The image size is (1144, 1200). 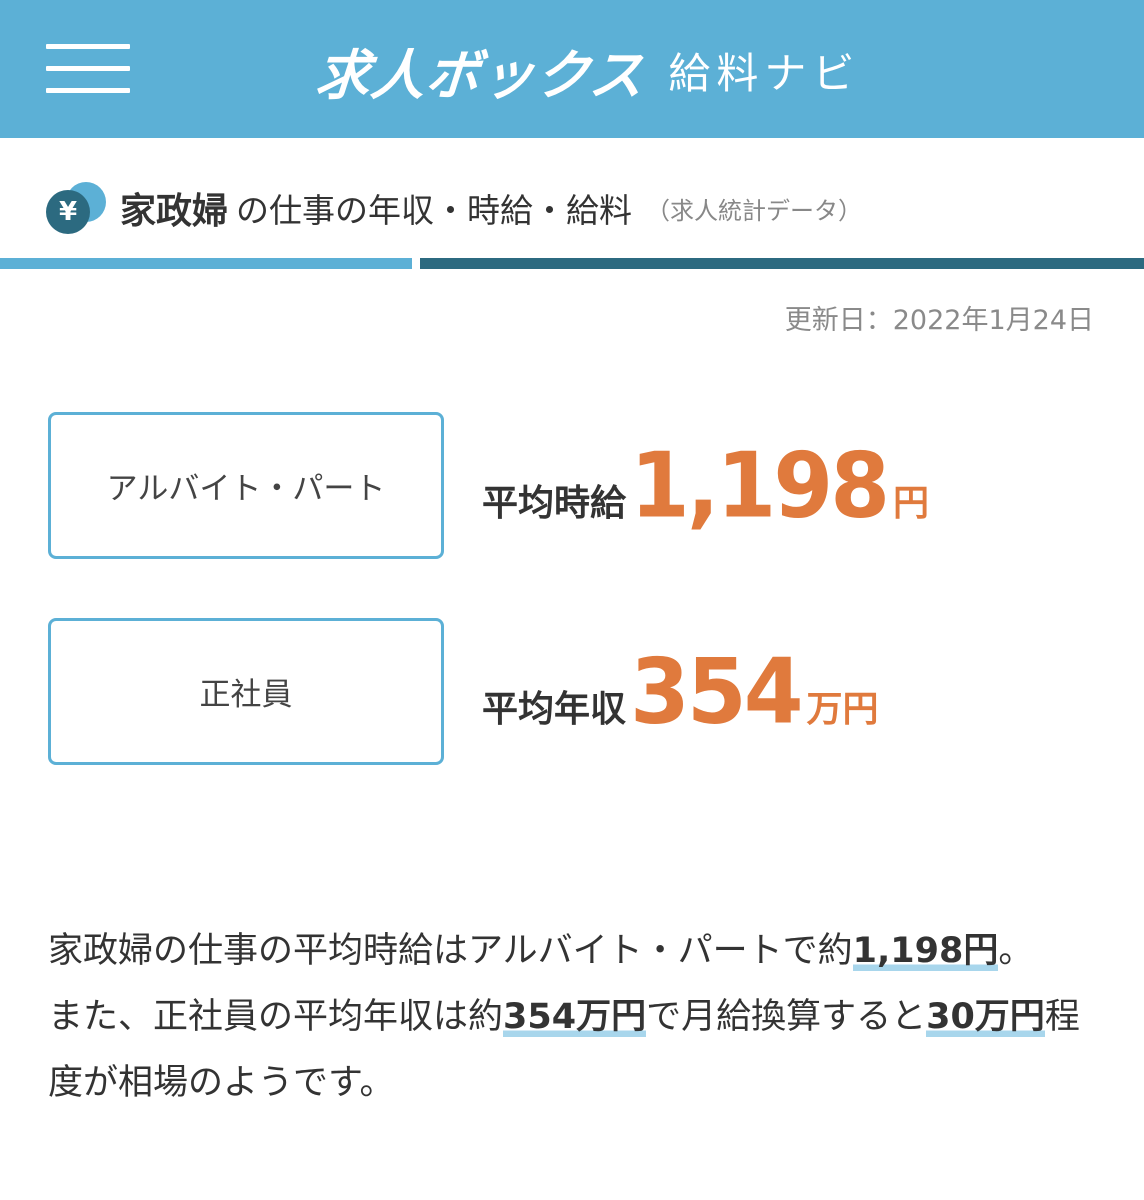 I want to click on employment-type-parttime-button: アルバイト・パート, so click(x=246, y=485).